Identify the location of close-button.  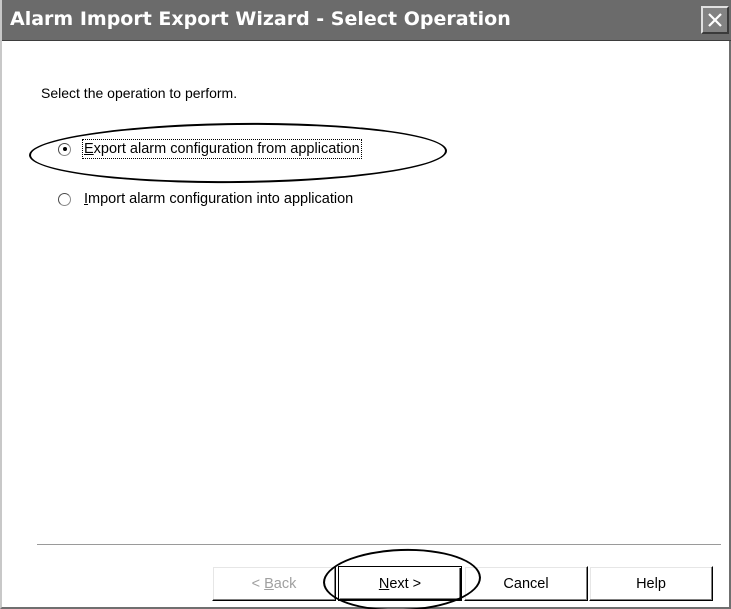
(715, 20).